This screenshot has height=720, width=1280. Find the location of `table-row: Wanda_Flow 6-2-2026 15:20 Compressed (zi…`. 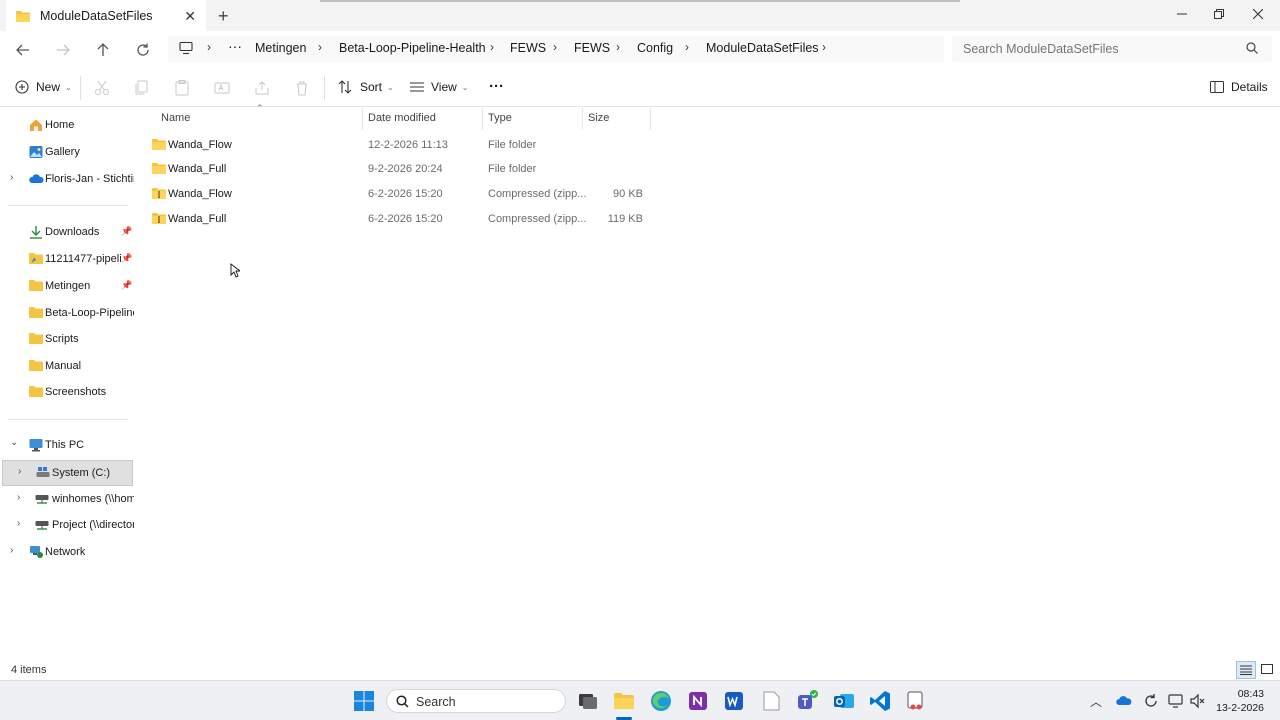

table-row: Wanda_Flow 6-2-2026 15:20 Compressed (zi… is located at coordinates (400, 194).